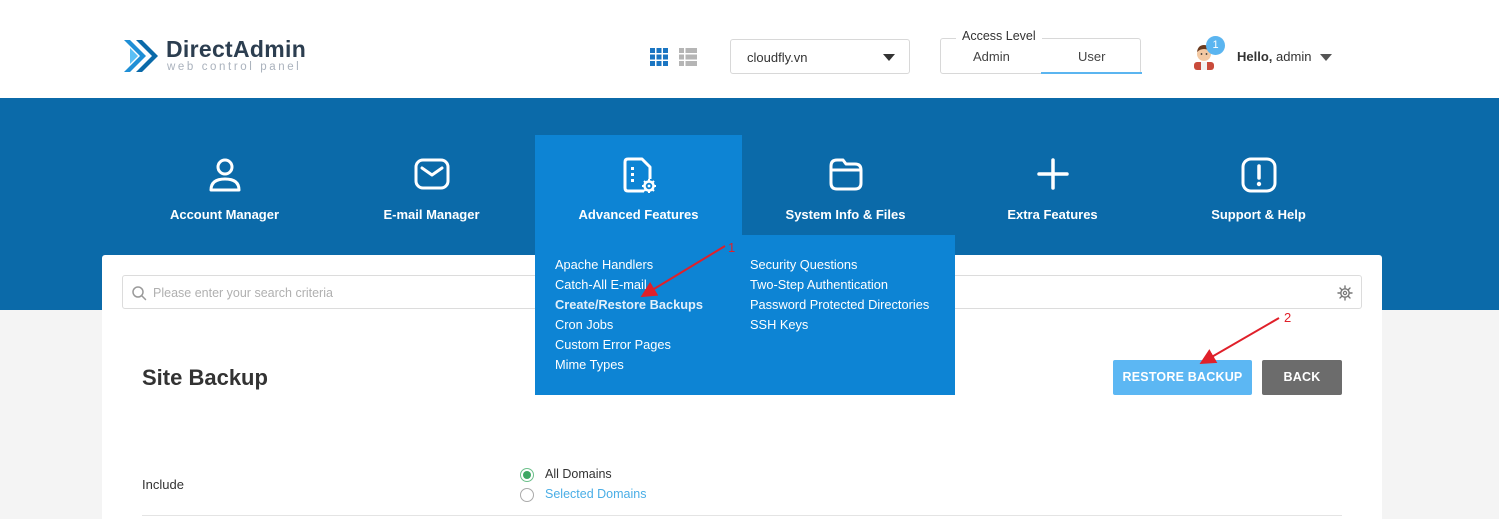  What do you see at coordinates (659, 57) in the screenshot?
I see `grid-view-icon` at bounding box center [659, 57].